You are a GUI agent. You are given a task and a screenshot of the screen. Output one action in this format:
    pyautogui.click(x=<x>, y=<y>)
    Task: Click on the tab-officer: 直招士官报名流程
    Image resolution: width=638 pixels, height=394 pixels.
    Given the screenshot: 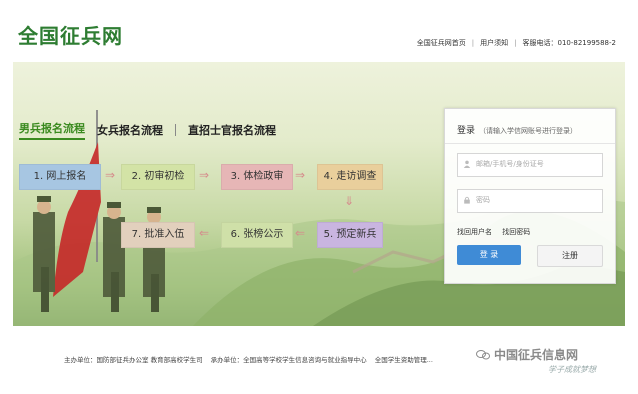 What is the action you would take?
    pyautogui.click(x=232, y=130)
    